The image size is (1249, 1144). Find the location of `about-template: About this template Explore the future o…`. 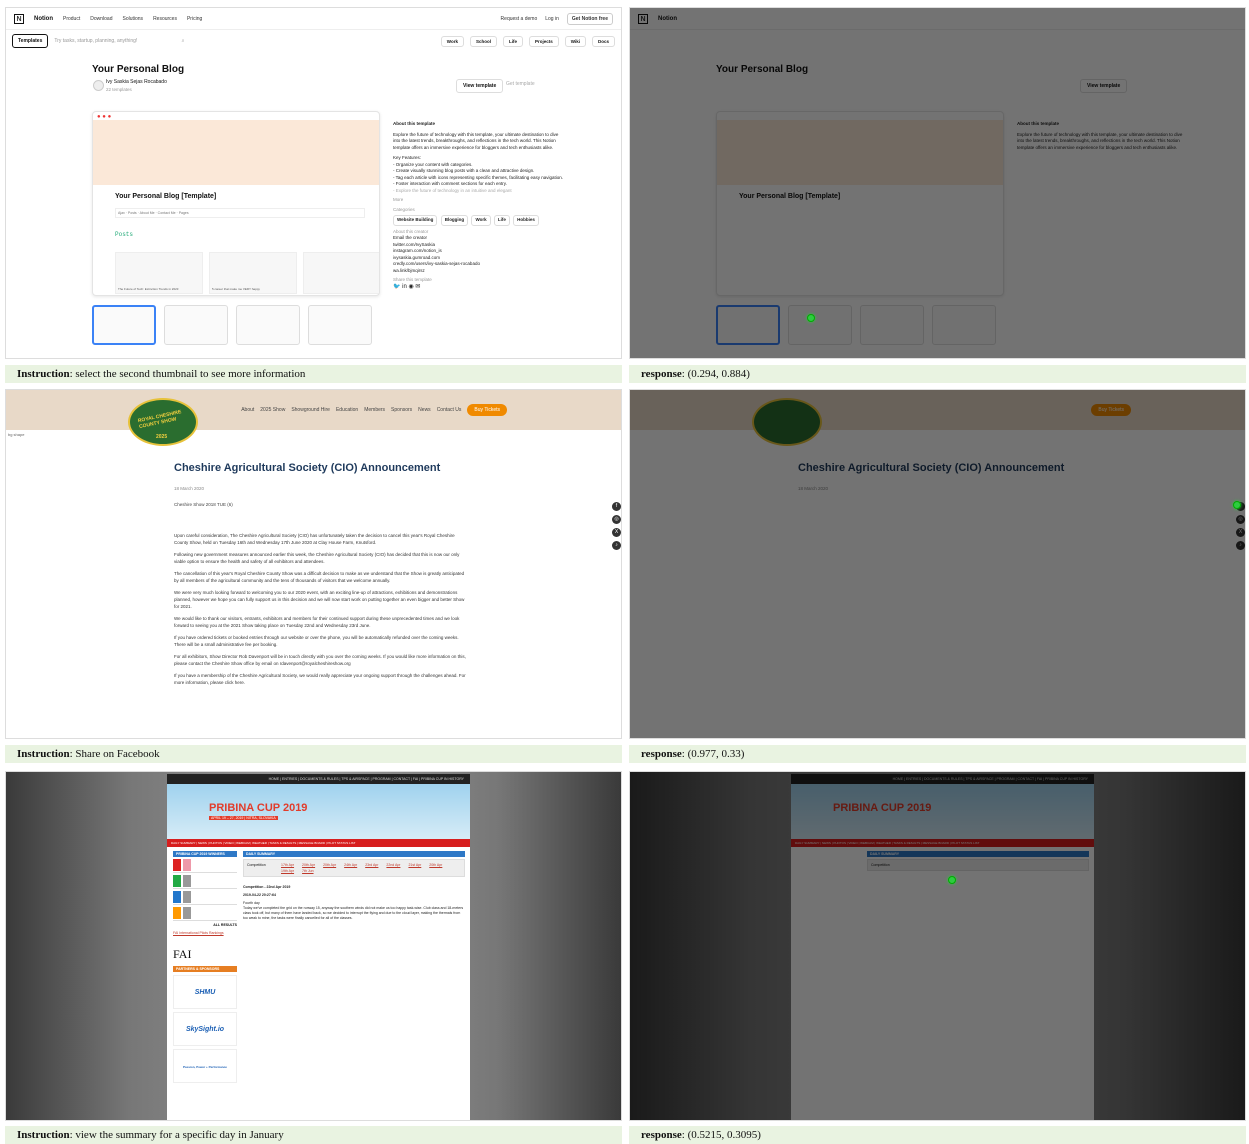

about-template: About this template Explore the future o… is located at coordinates (1102, 136).